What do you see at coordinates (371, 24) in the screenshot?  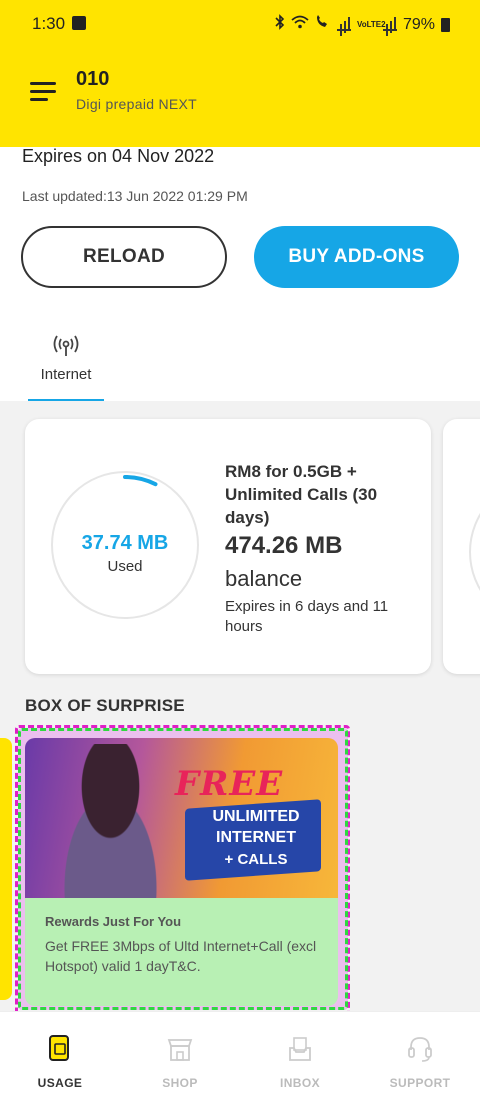 I see `volte-badge: VoLTE2` at bounding box center [371, 24].